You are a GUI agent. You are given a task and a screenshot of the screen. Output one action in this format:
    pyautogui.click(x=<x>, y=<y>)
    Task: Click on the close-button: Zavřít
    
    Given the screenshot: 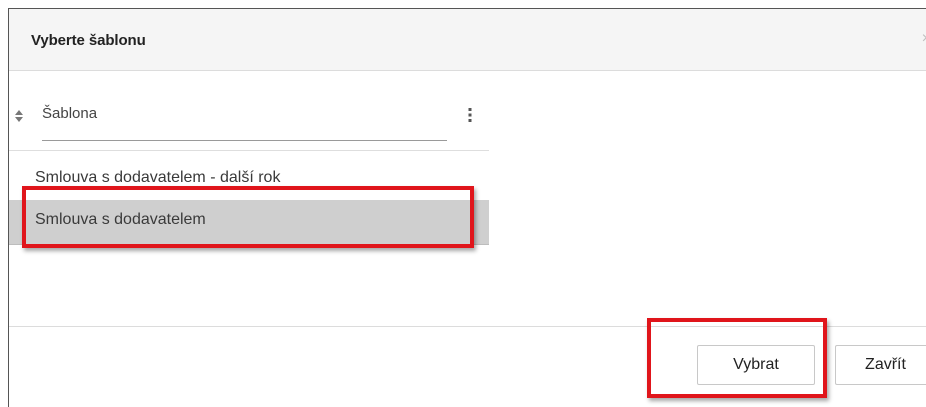 What is the action you would take?
    pyautogui.click(x=880, y=365)
    